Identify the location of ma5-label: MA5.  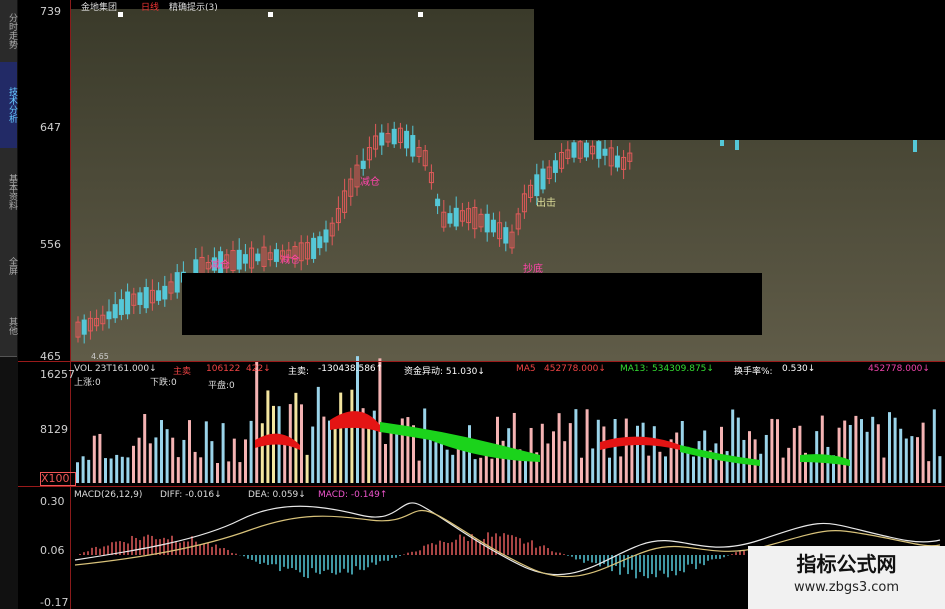
(526, 369).